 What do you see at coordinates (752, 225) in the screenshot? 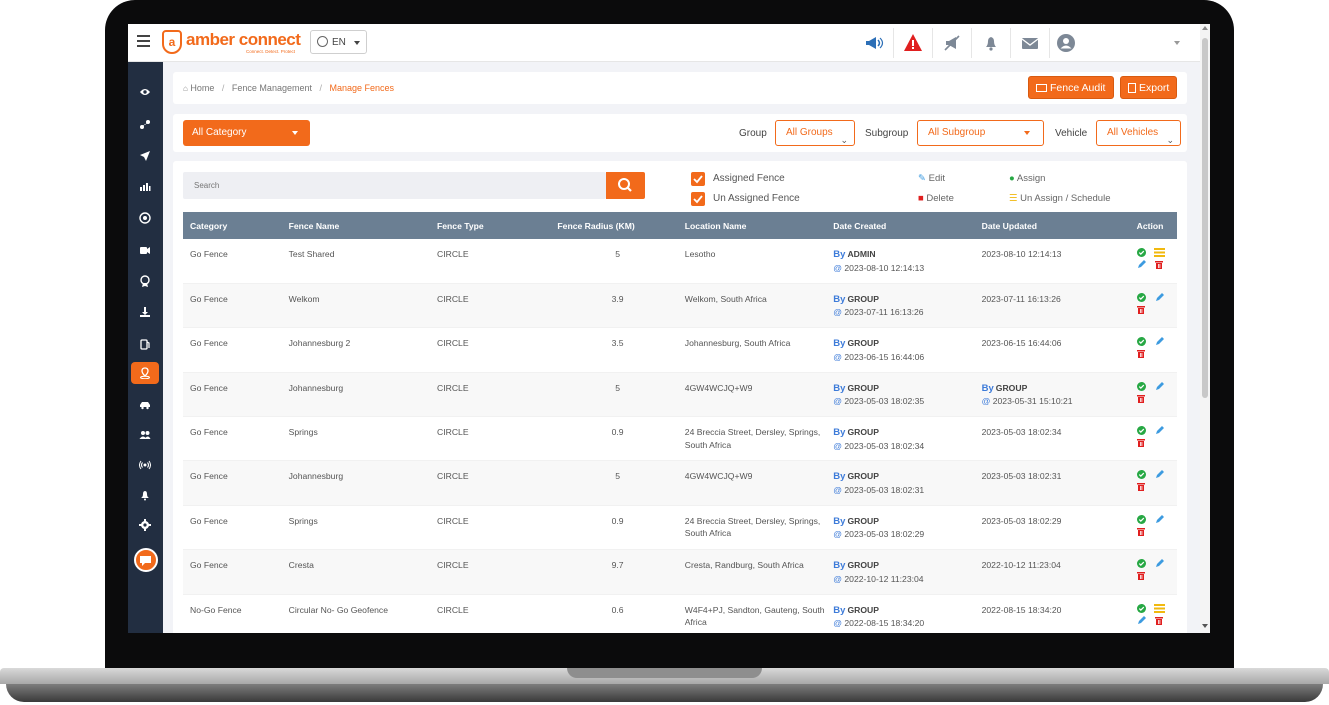
I see `col-location-name: Location Name` at bounding box center [752, 225].